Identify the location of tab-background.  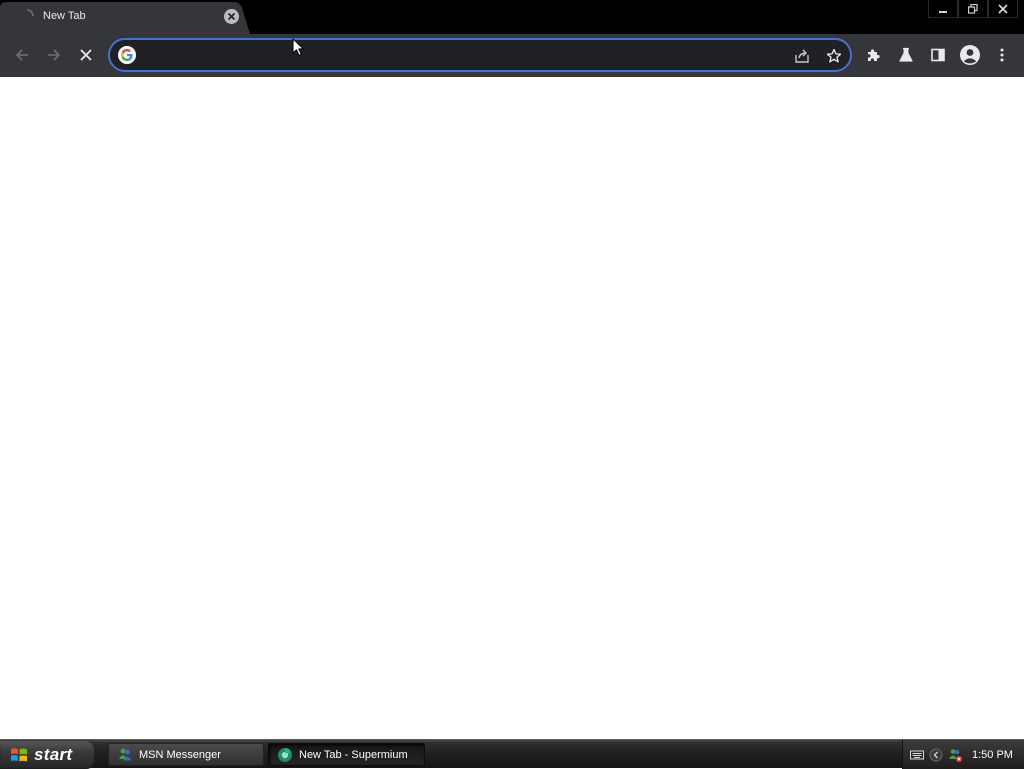
(125, 18).